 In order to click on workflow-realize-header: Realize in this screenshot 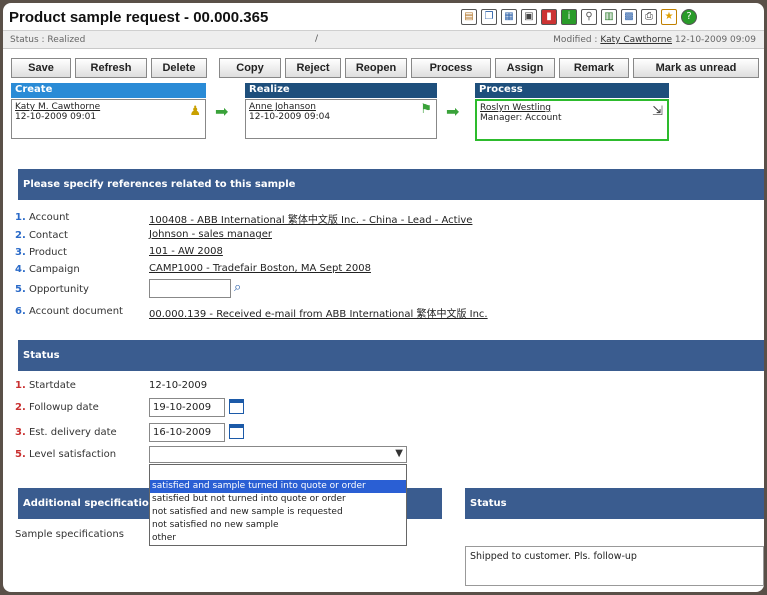, I will do `click(341, 90)`.